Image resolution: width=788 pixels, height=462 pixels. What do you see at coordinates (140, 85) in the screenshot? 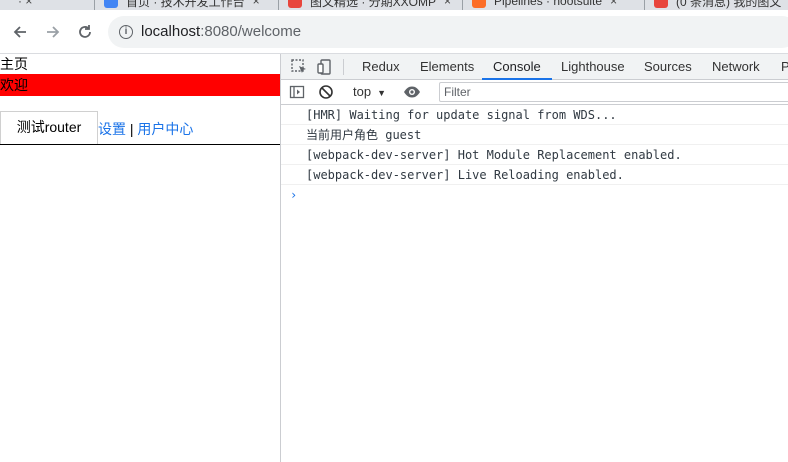
I see `welcome-banner: 欢迎` at bounding box center [140, 85].